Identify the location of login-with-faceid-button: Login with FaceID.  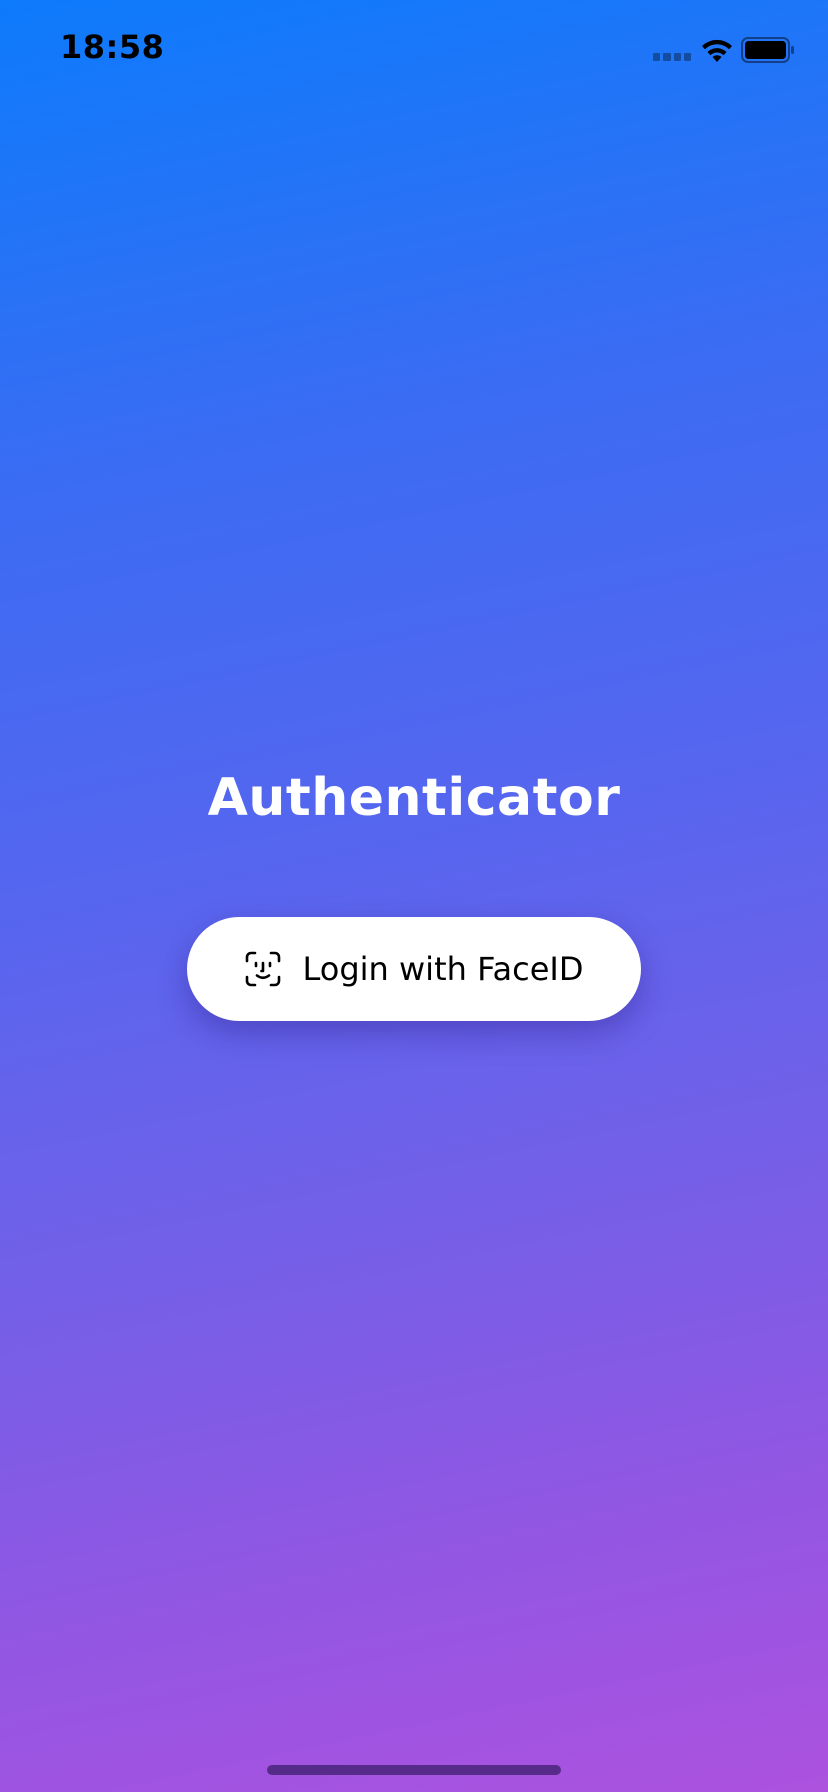
(414, 969).